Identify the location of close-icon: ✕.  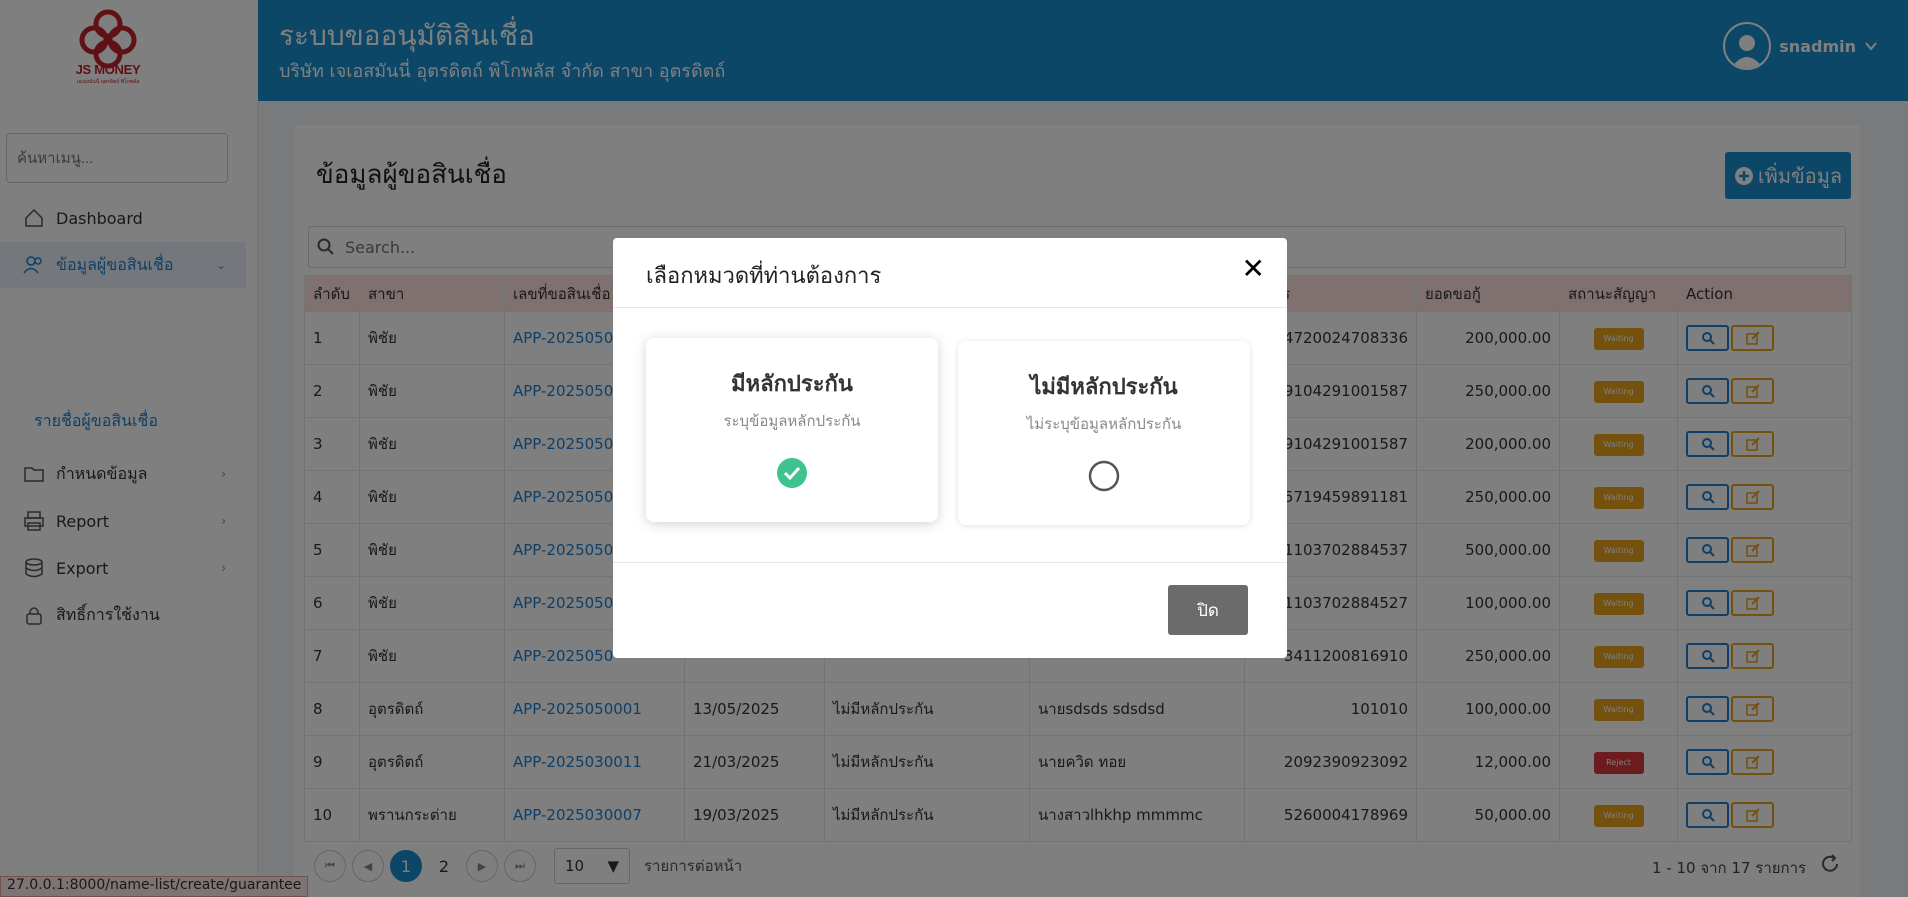
(1253, 268).